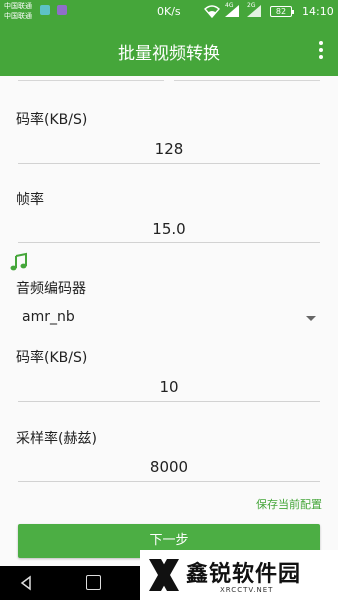  Describe the element at coordinates (318, 11) in the screenshot. I see `clock: 14:10` at that location.